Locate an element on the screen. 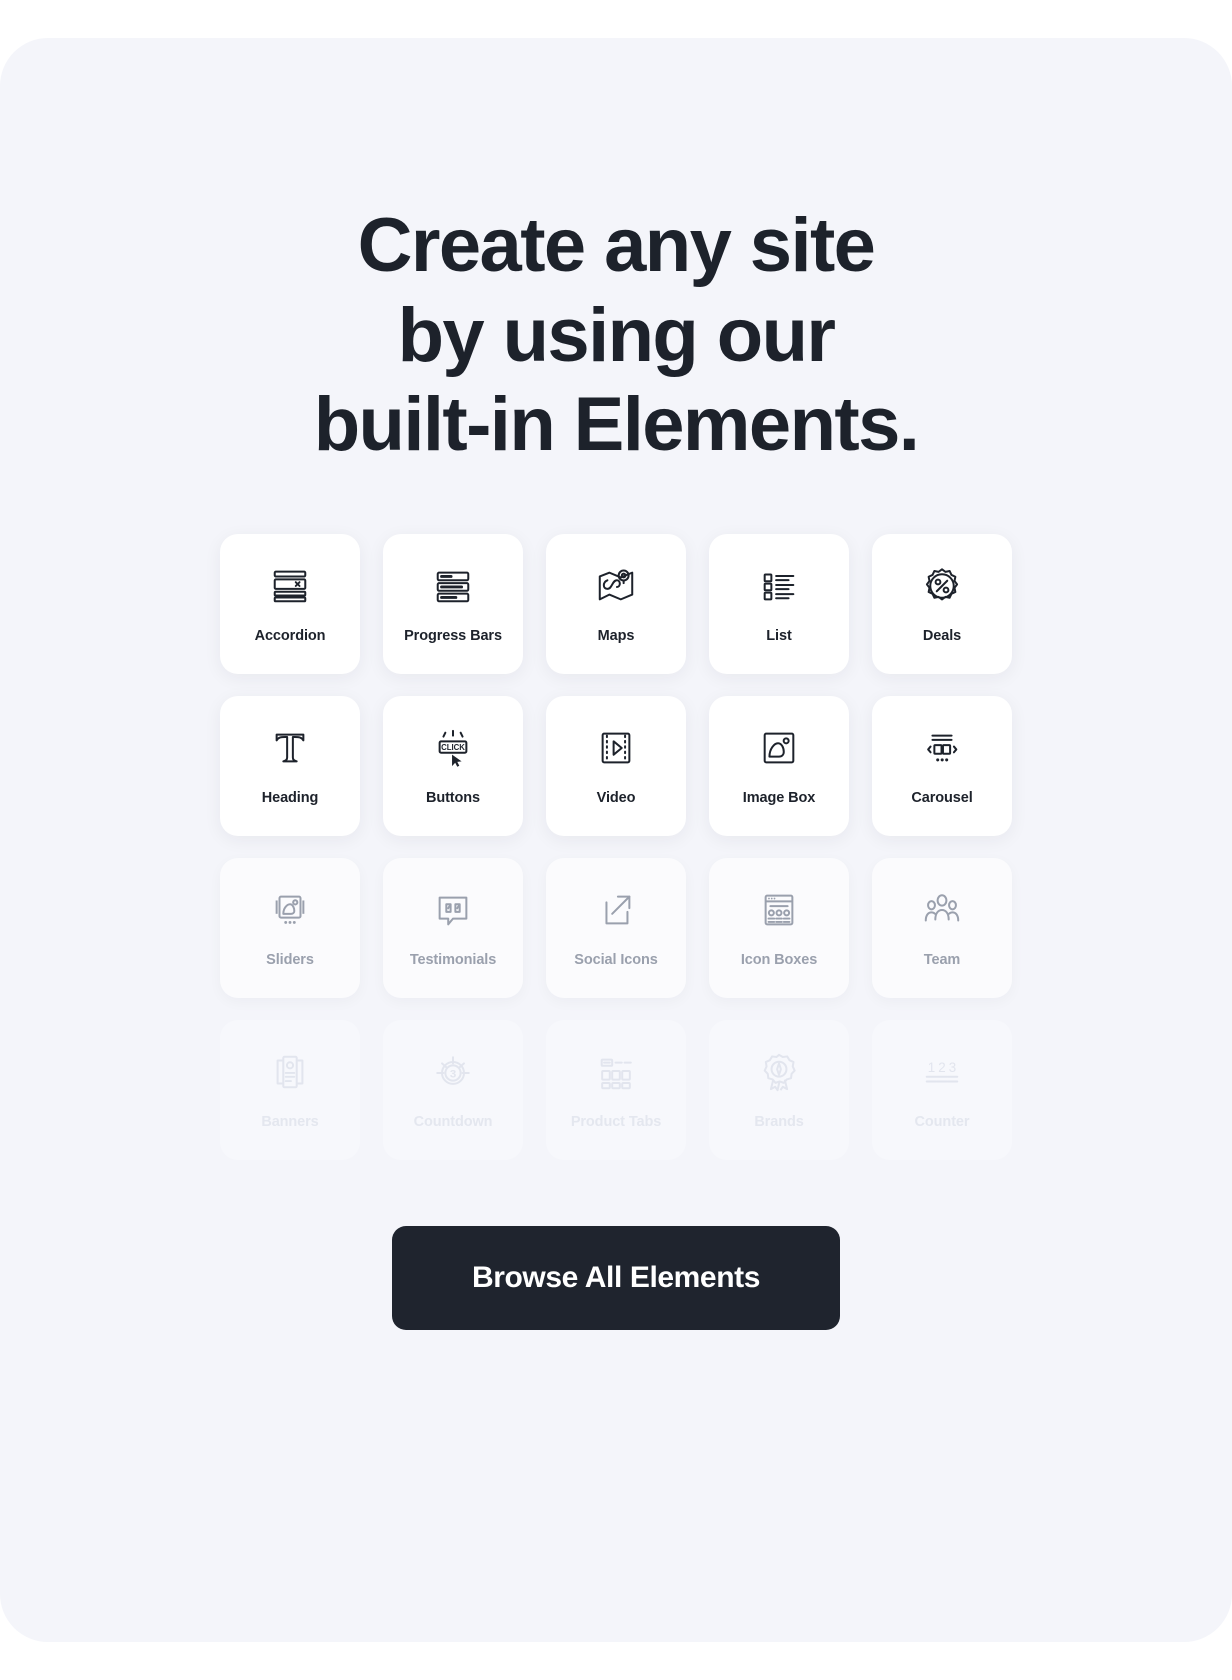 Image resolution: width=1232 pixels, height=1680 pixels. countdown-icon is located at coordinates (453, 1072).